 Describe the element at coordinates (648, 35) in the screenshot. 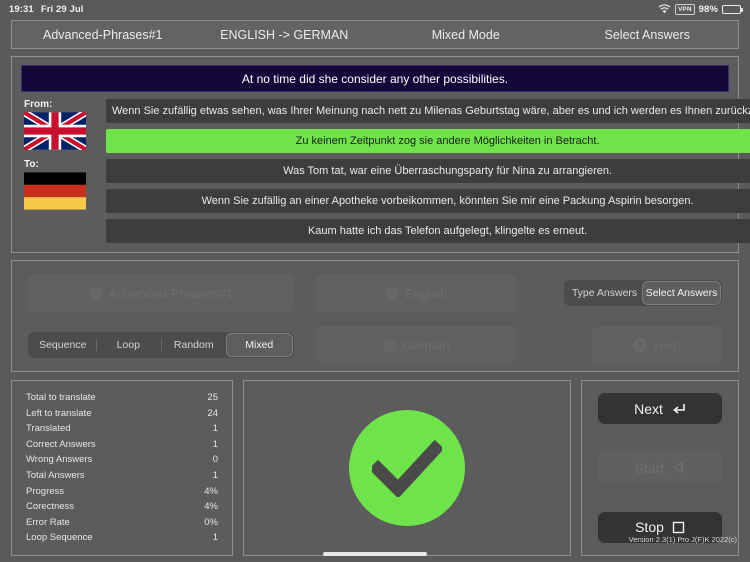

I see `header-tab-answer-mode: Select Answers` at that location.